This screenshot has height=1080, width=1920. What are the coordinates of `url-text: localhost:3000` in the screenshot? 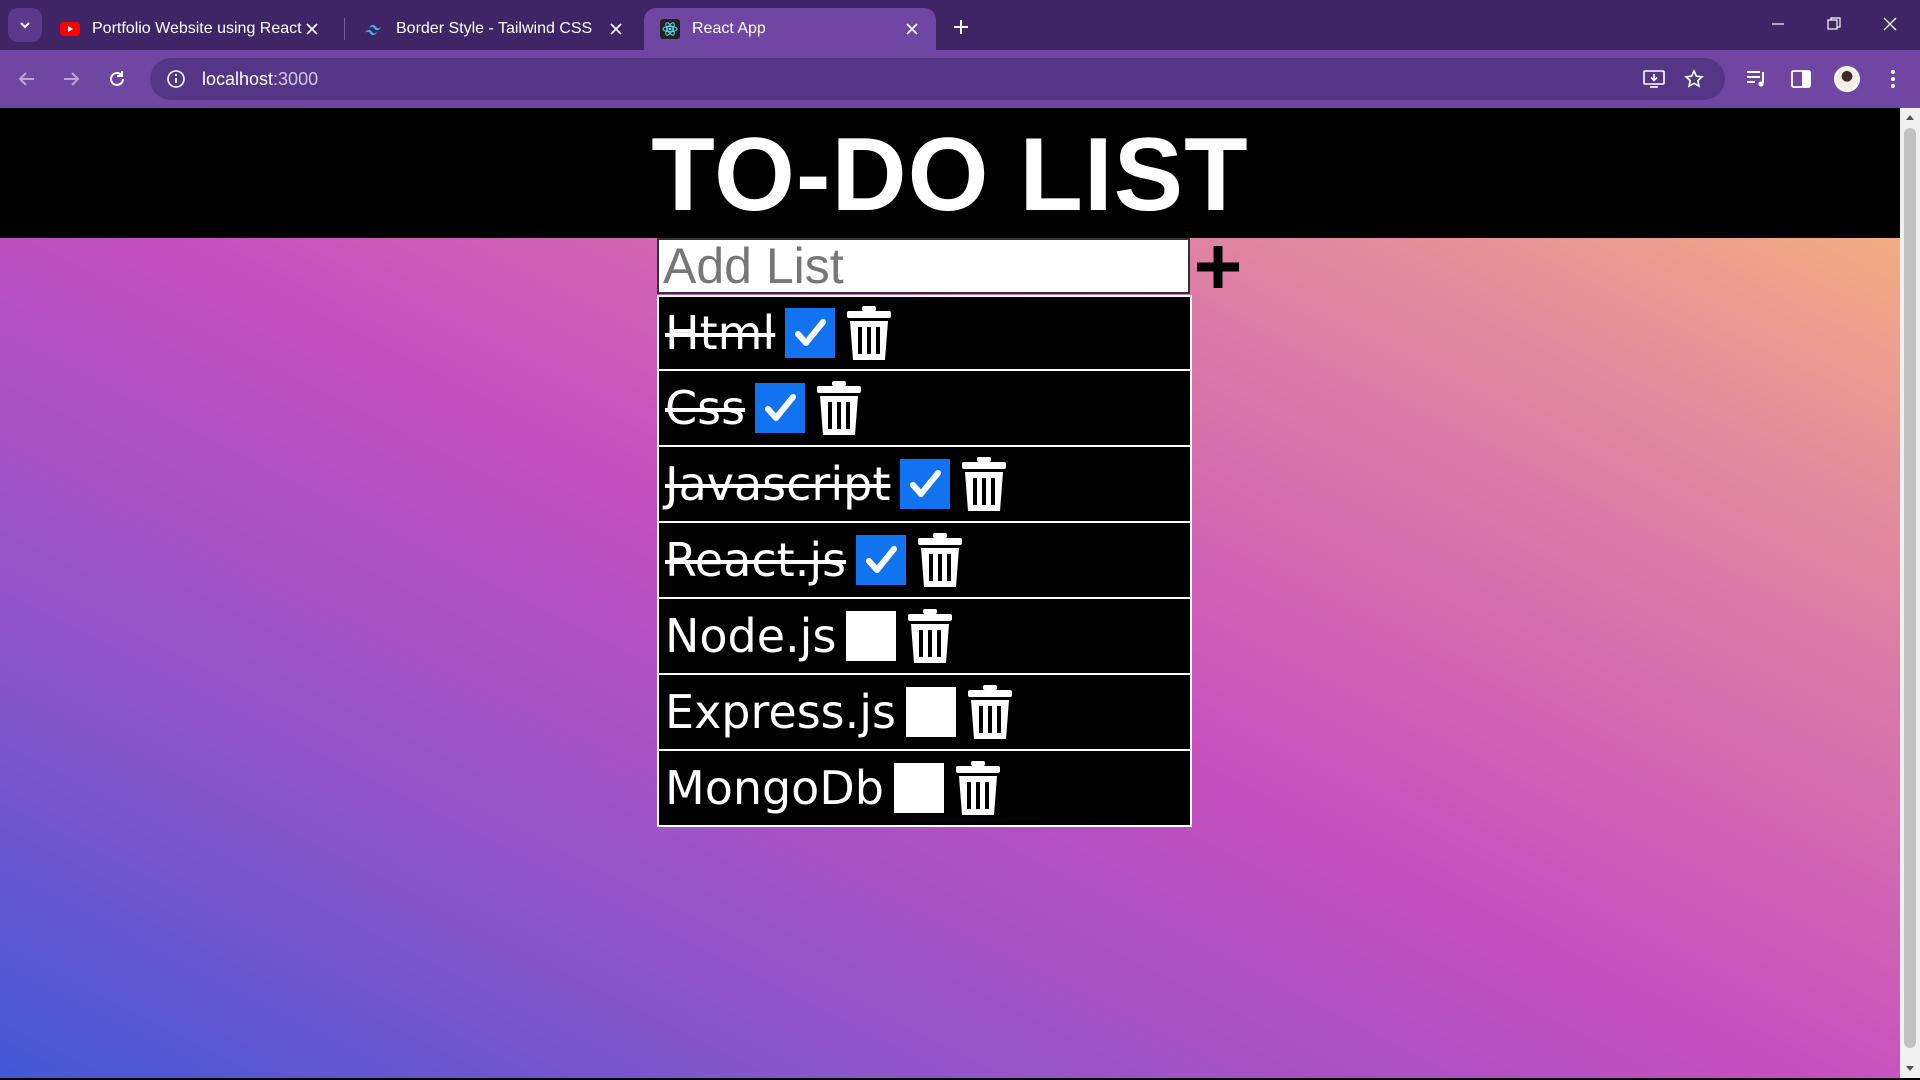 It's located at (260, 79).